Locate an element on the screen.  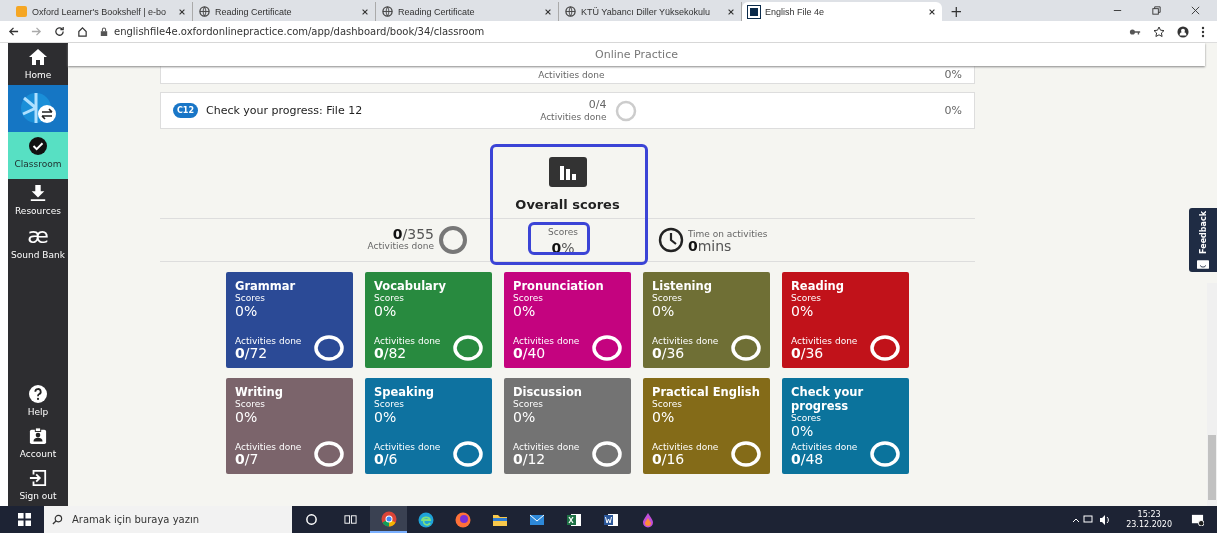
tab-title: Oxford Learner's Bookshelf | e-bo is located at coordinates (100, 11).